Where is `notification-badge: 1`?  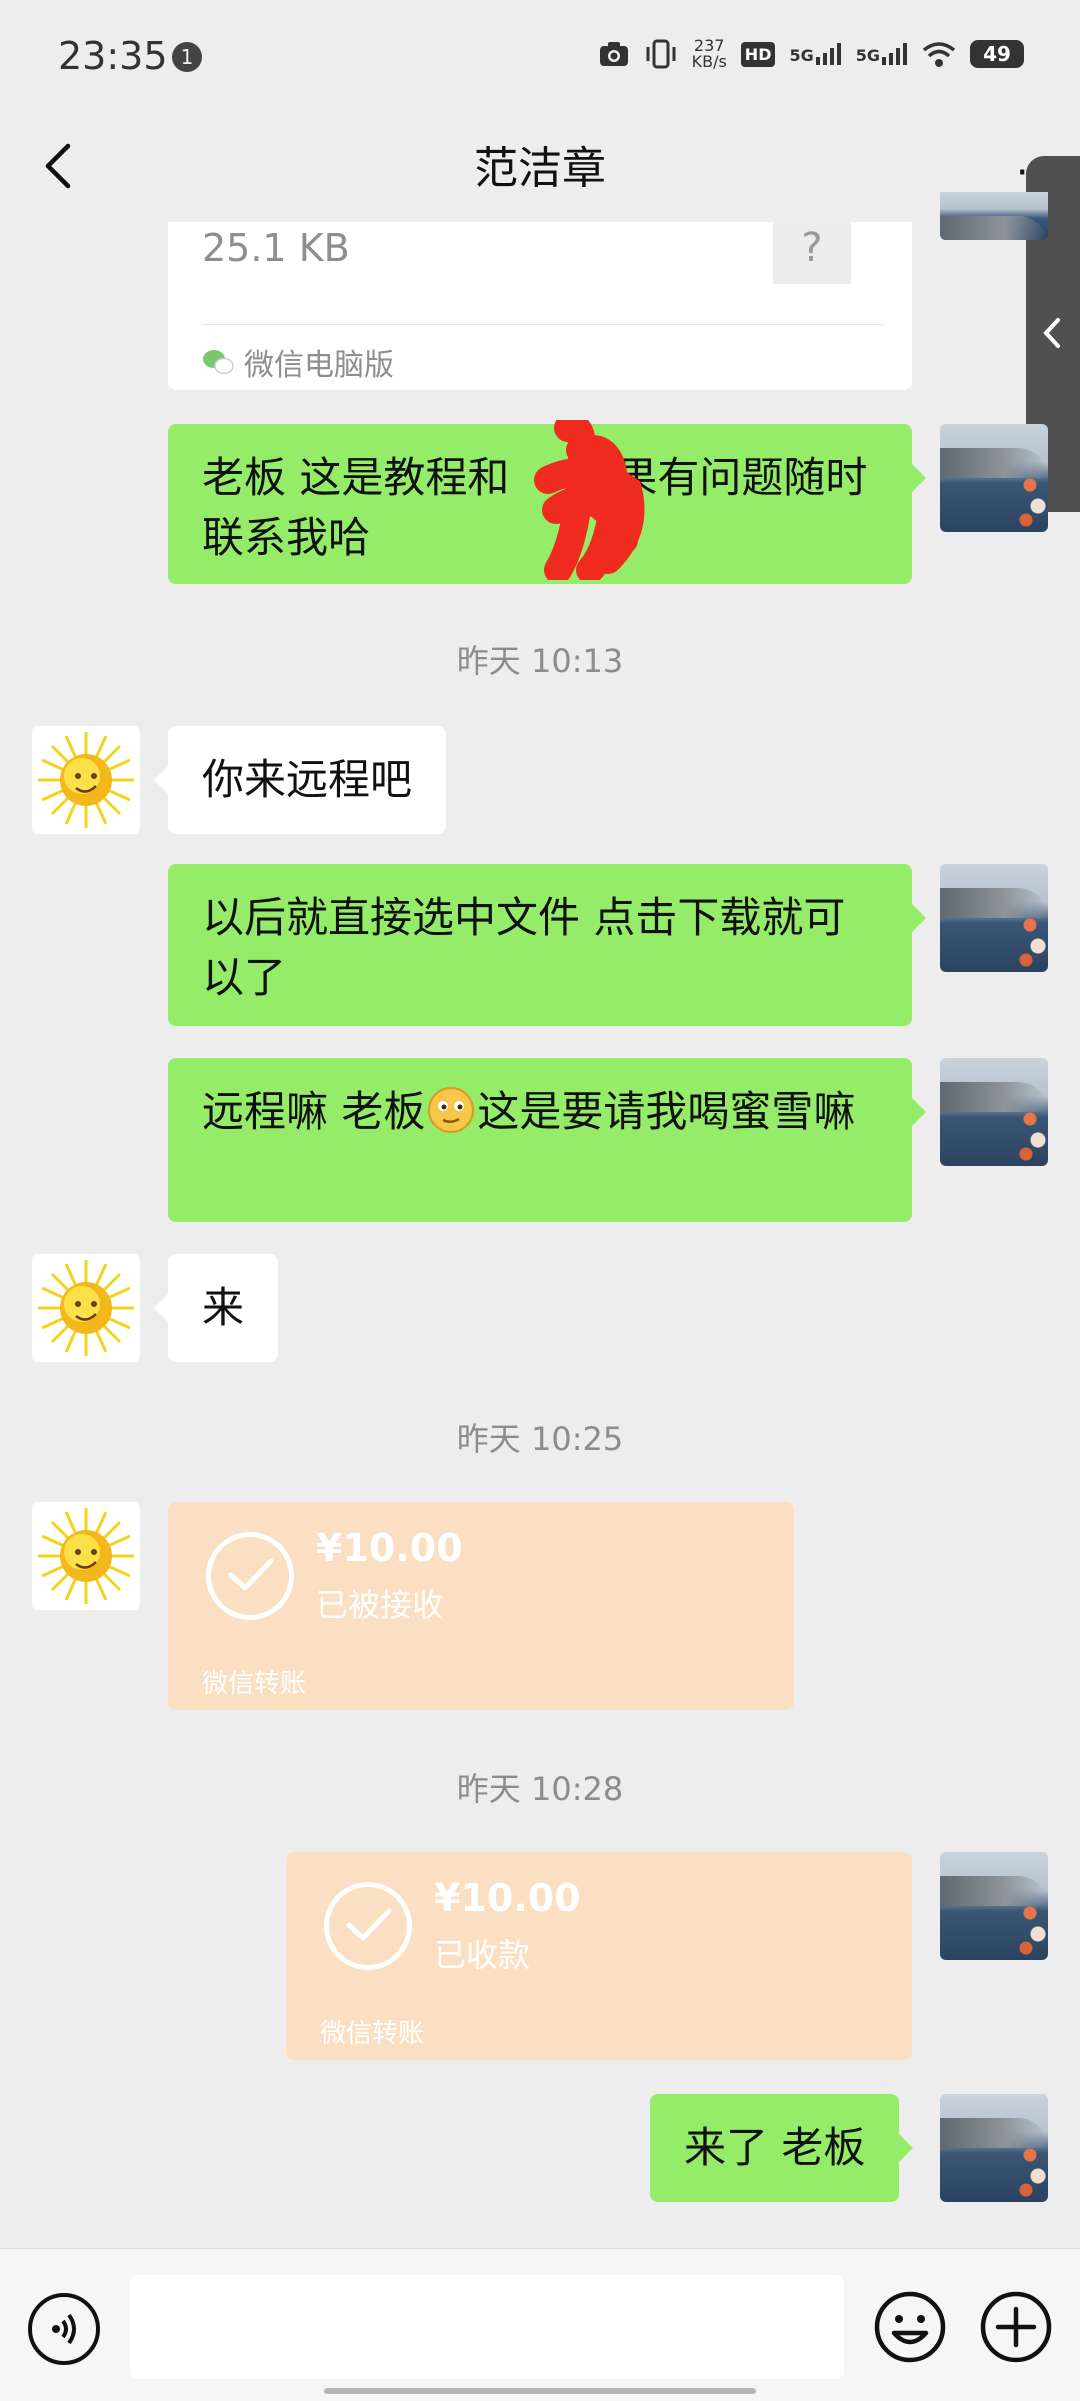
notification-badge: 1 is located at coordinates (187, 57).